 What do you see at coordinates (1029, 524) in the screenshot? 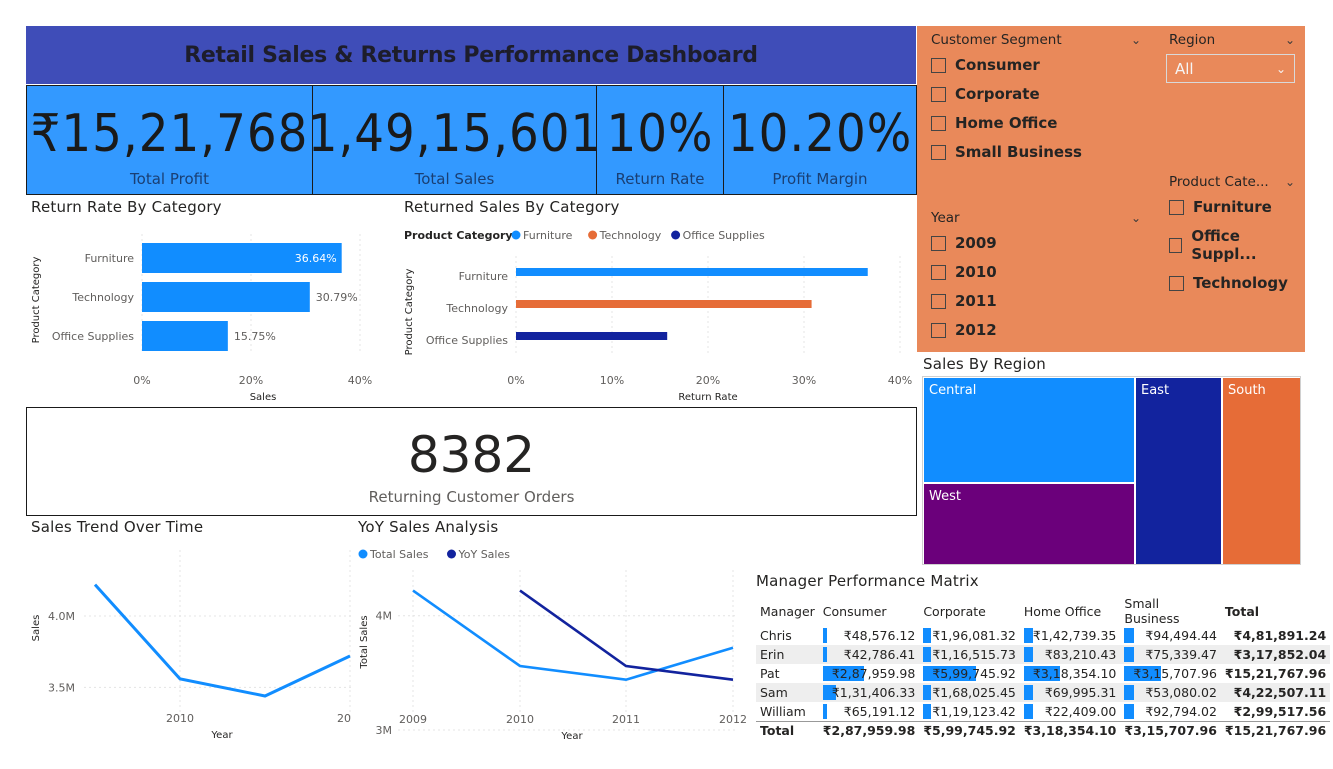
I see `treemap-tile-west: West` at bounding box center [1029, 524].